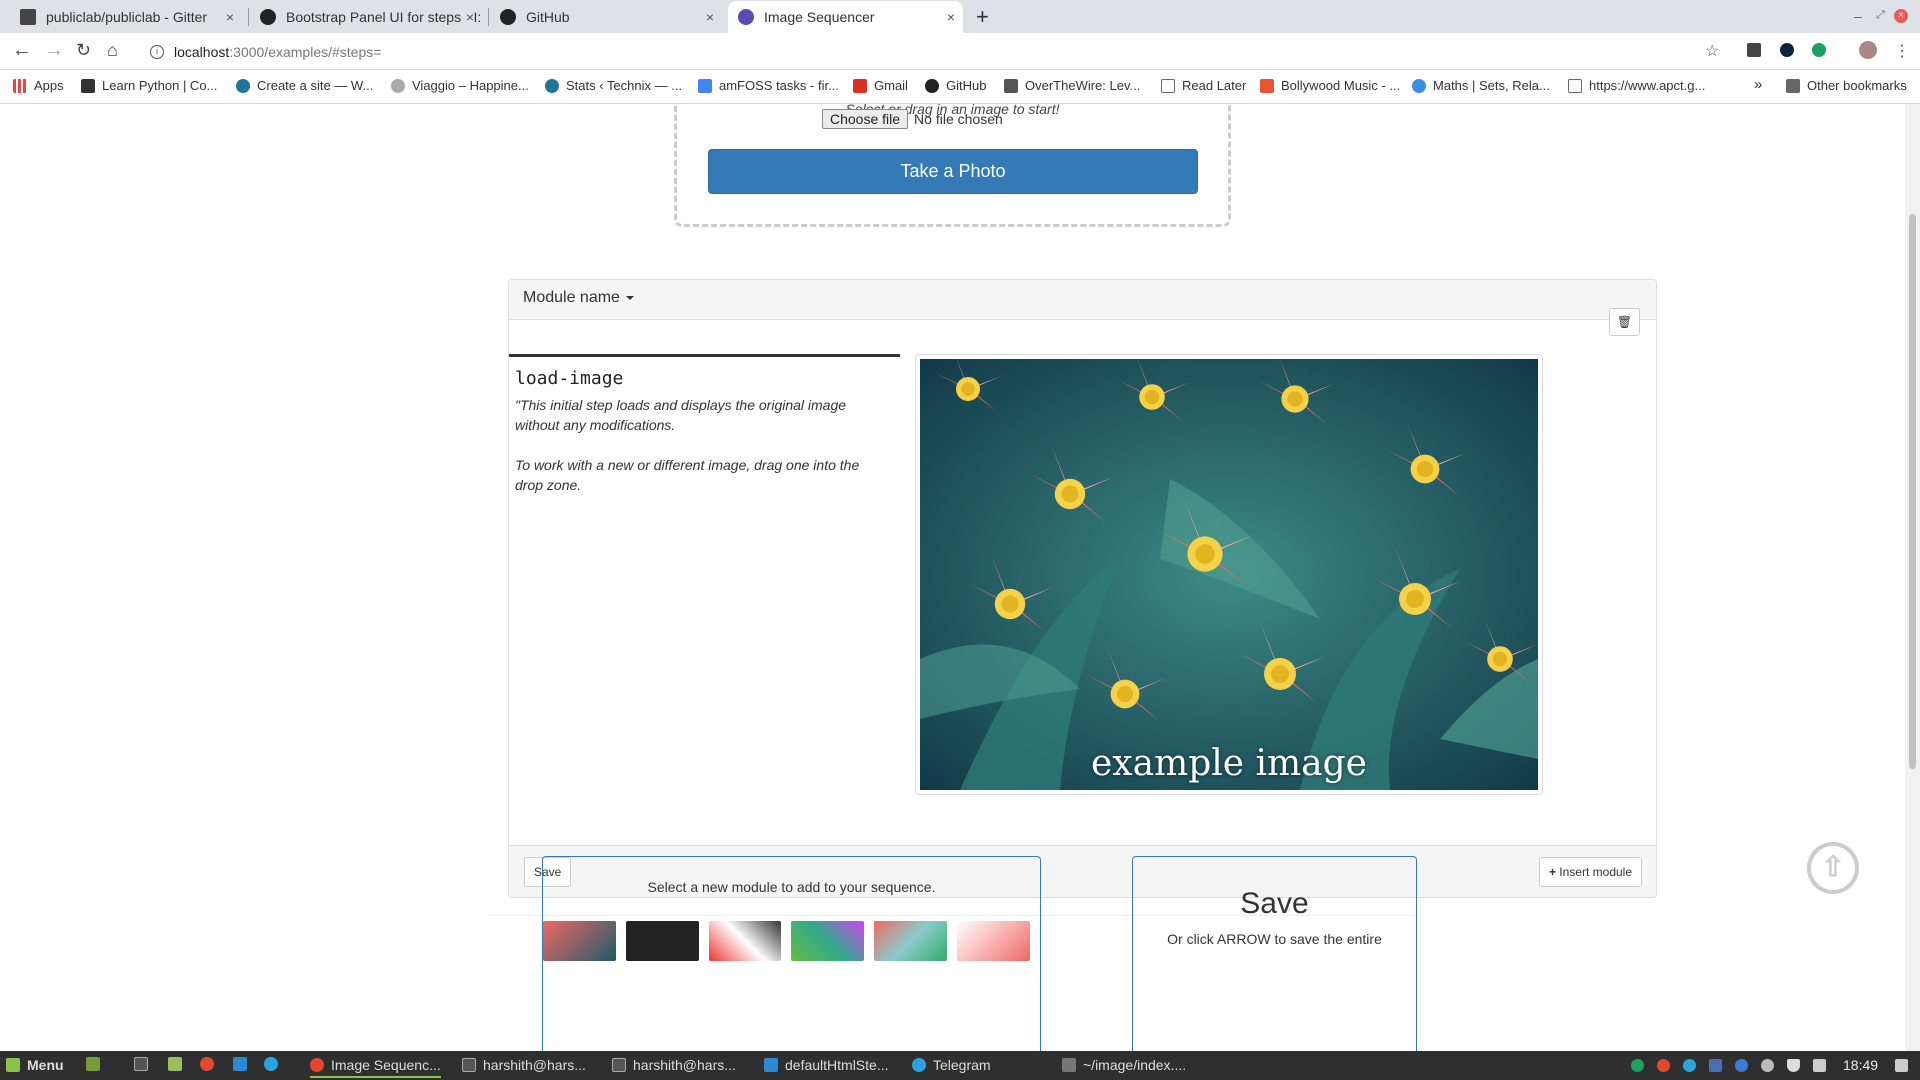  Describe the element at coordinates (982, 17) in the screenshot. I see `new-tab-button: +` at that location.